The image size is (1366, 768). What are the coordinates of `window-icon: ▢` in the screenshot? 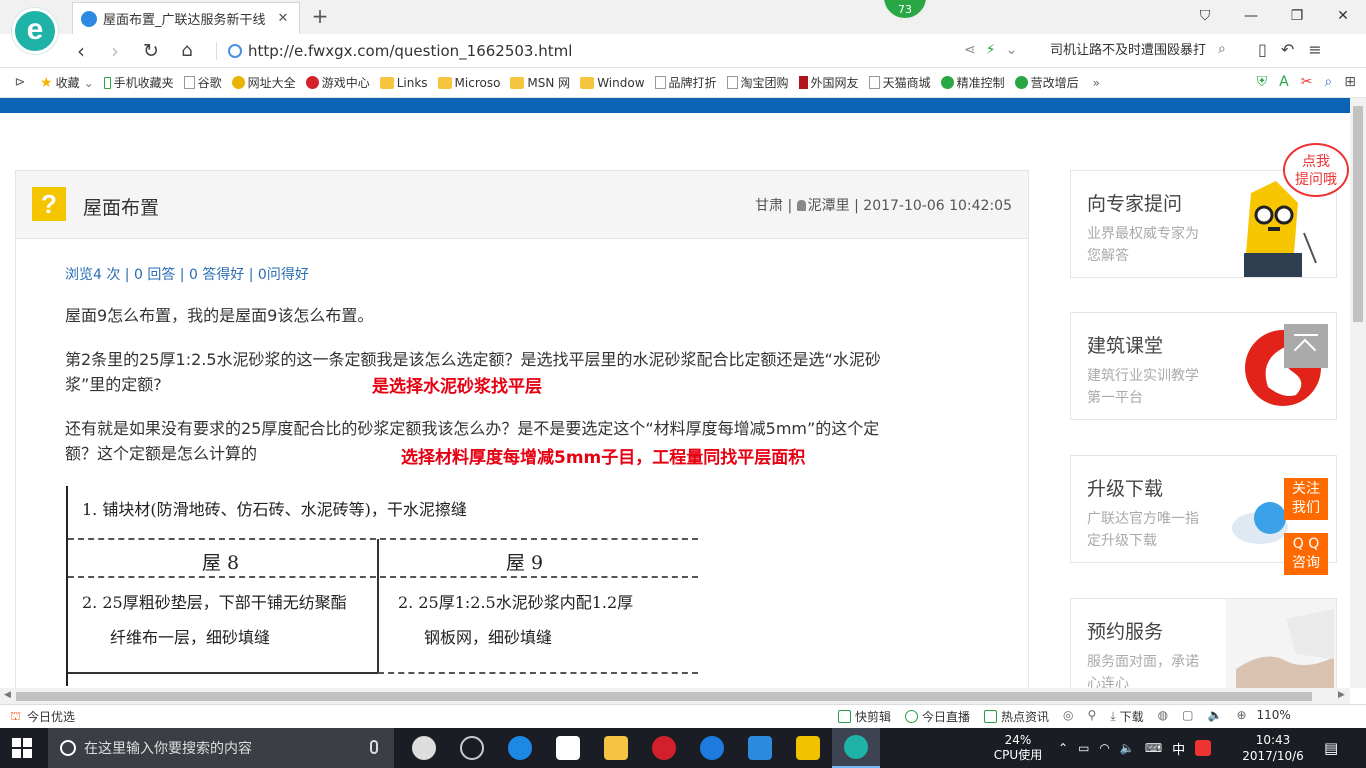 It's located at (1187, 716).